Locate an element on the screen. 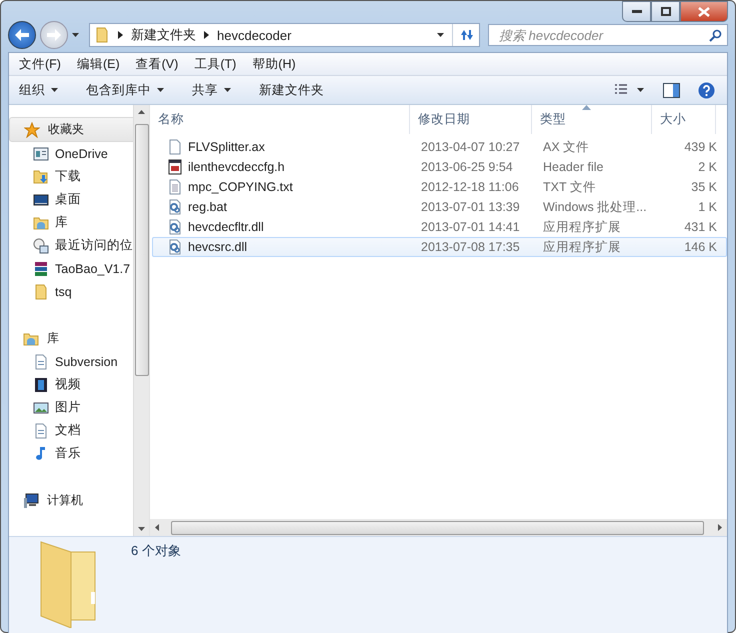 The image size is (736, 633). file-row: mpc_COPYING.txt 2012-12-18 11:06 TXT 文件 35 K is located at coordinates (439, 187).